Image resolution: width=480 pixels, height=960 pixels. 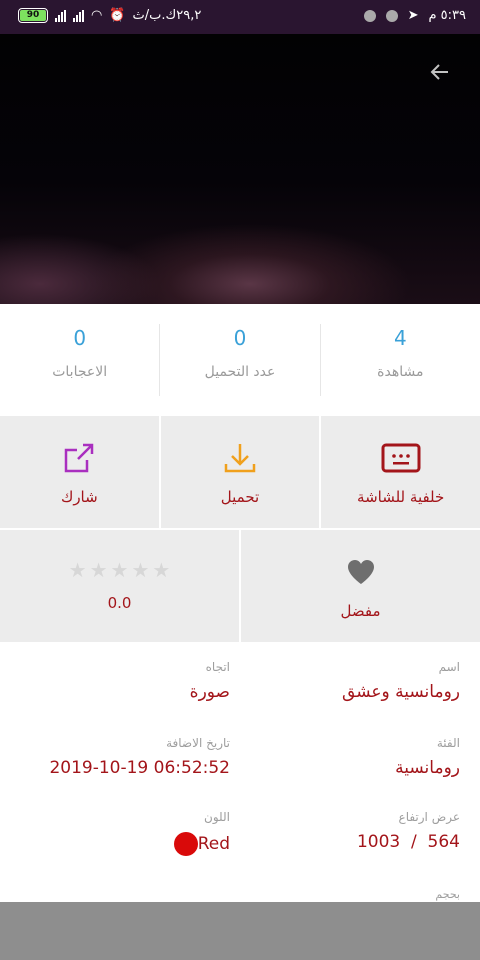 I want to click on color-row: Red, so click(x=196, y=844).